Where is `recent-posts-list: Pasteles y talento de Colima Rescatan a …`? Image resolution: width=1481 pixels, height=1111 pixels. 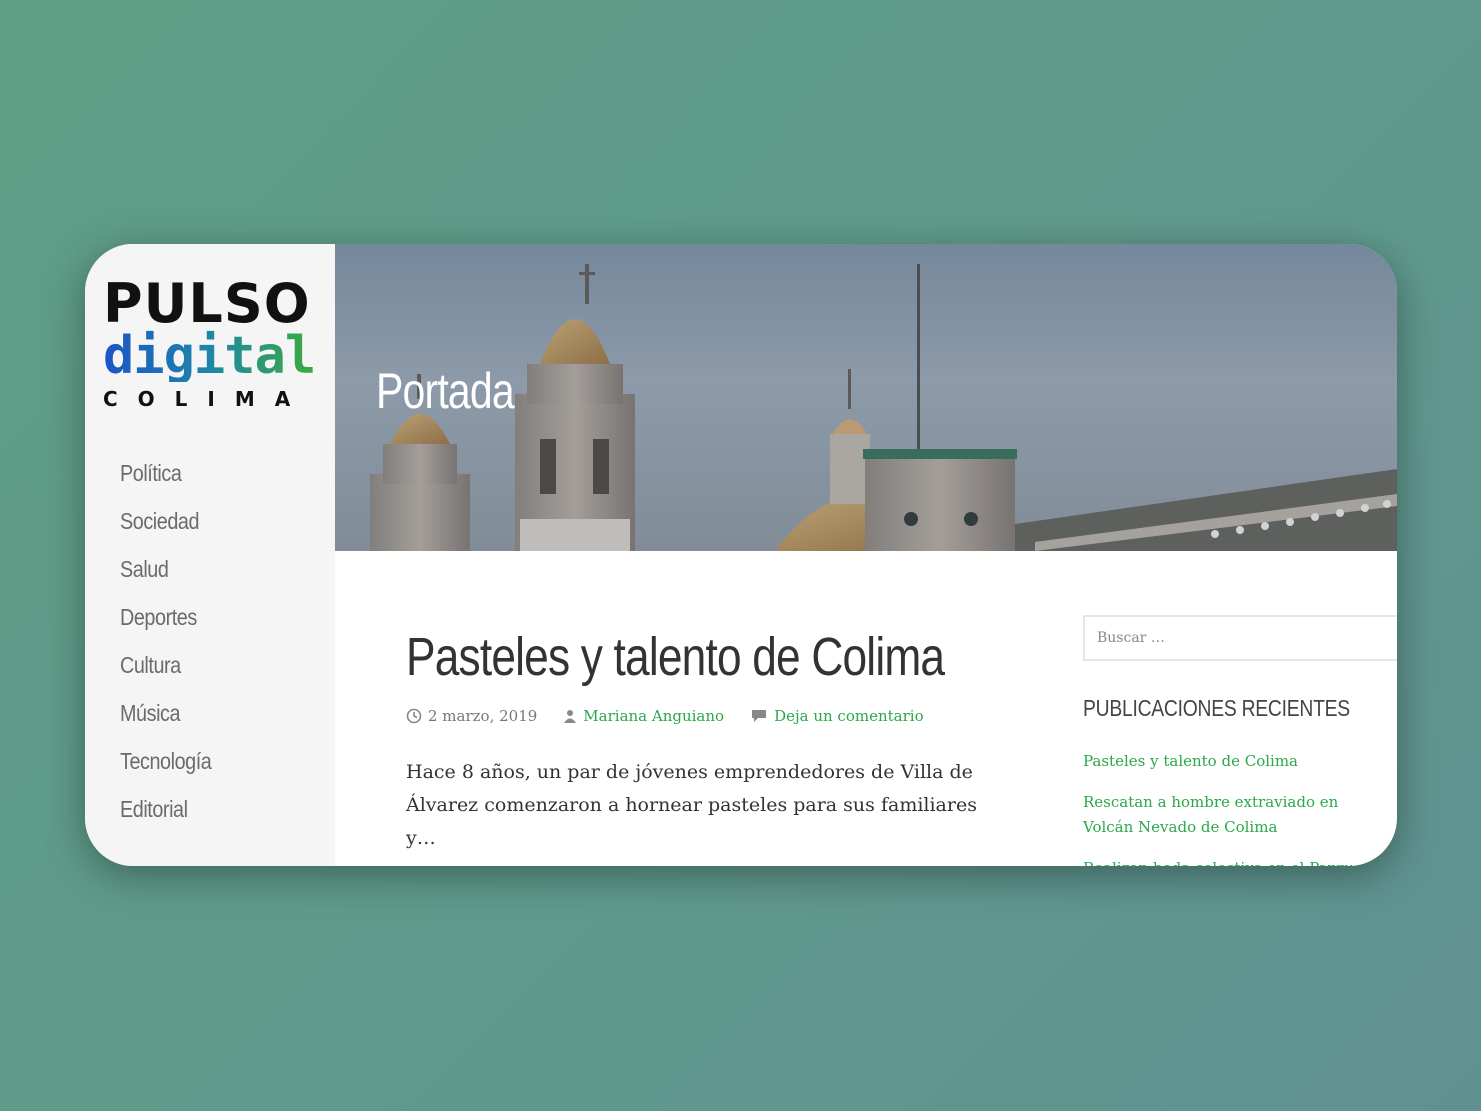
recent-posts-list: Pasteles y talento de Colima Rescatan a … is located at coordinates (1233, 807).